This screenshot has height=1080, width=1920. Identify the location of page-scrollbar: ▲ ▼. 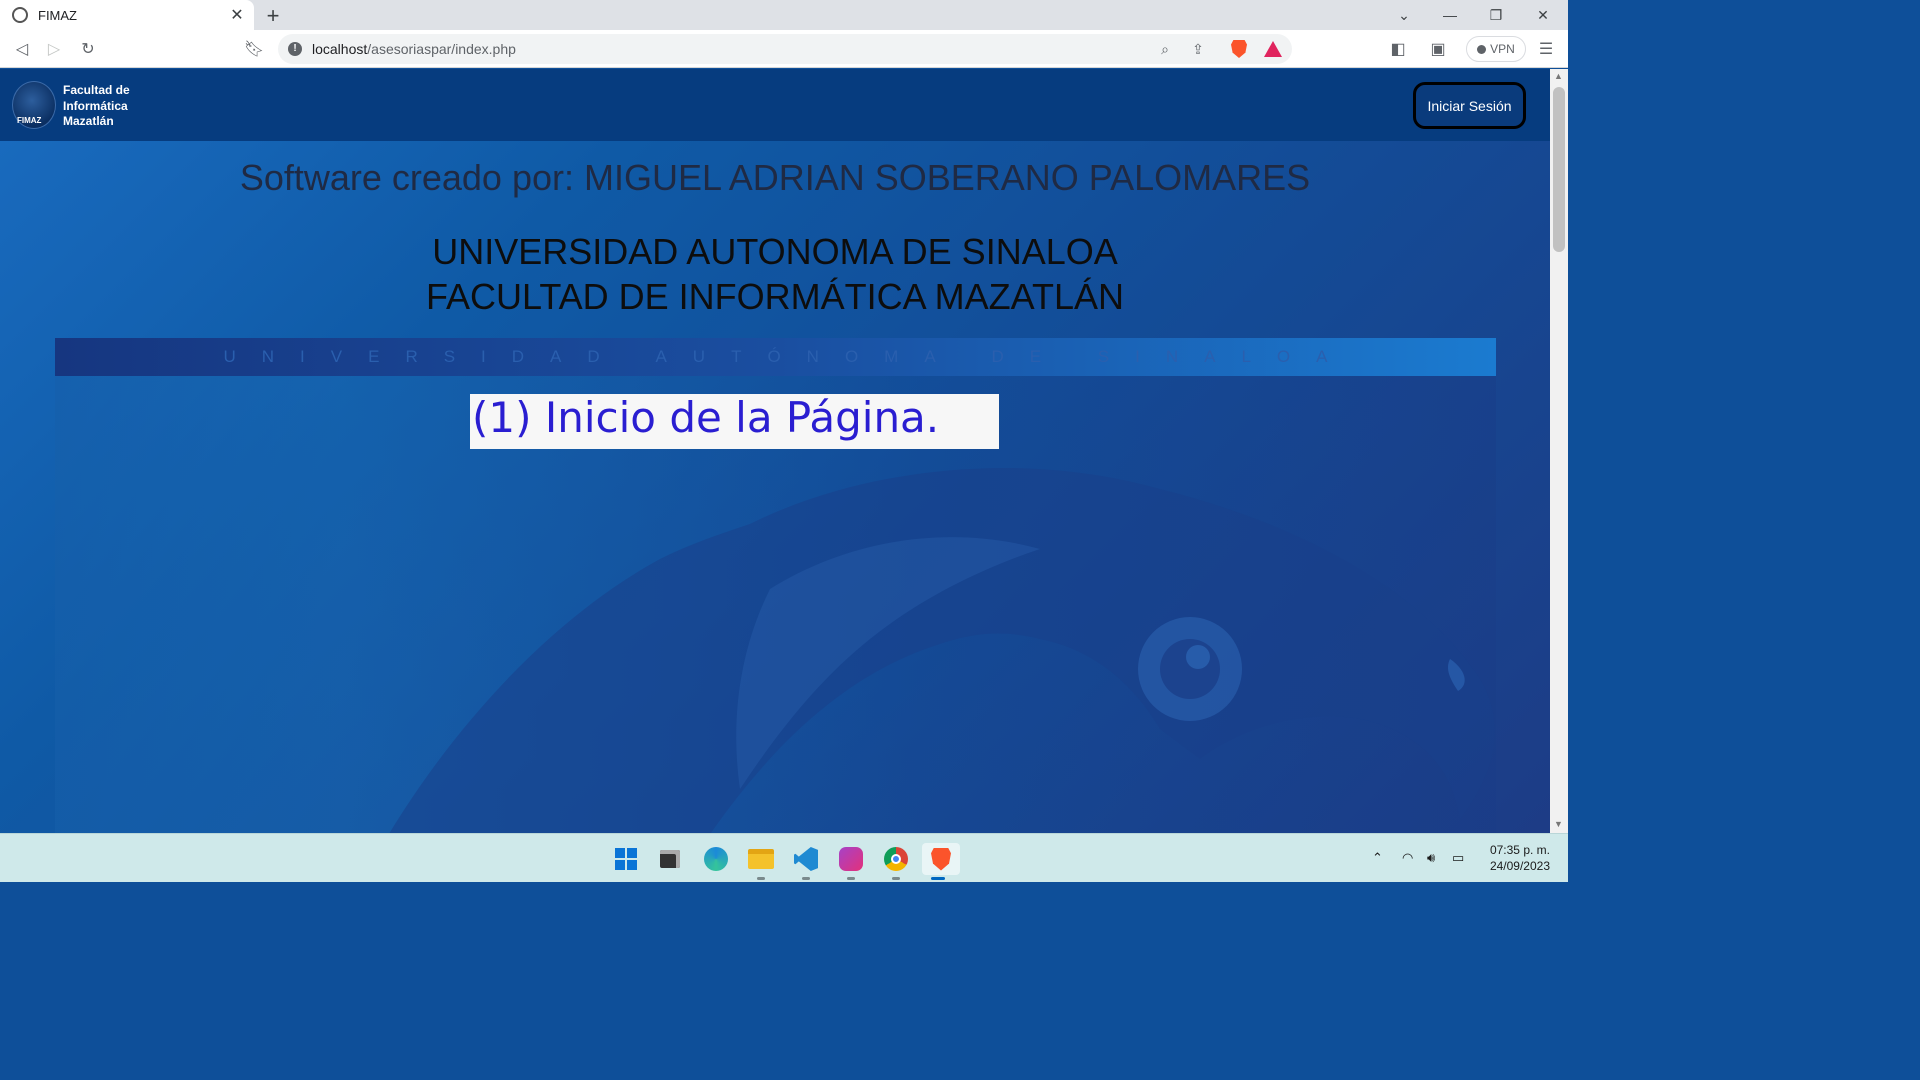
(1559, 451).